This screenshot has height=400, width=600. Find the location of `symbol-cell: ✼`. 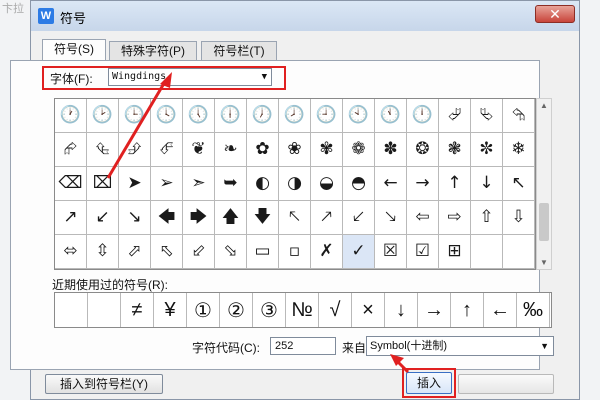

symbol-cell: ✼ is located at coordinates (487, 150).